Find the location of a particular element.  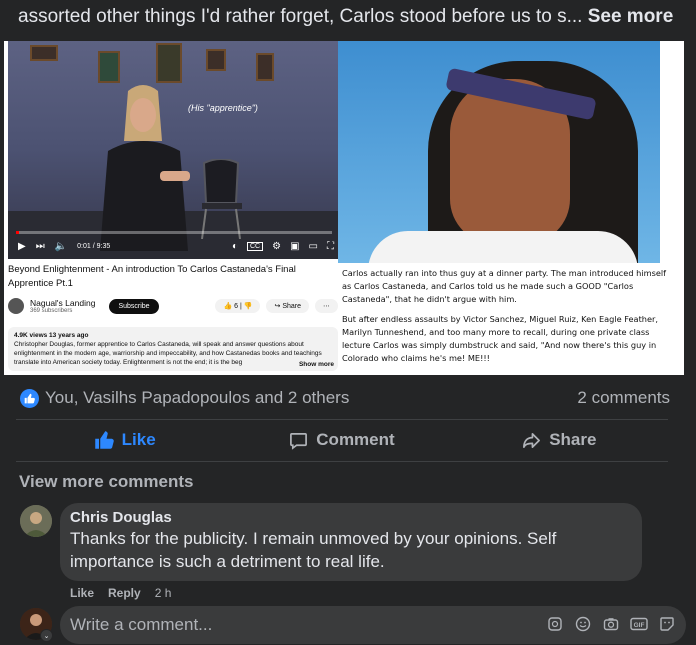

comment-like-link: Like is located at coordinates (82, 593).